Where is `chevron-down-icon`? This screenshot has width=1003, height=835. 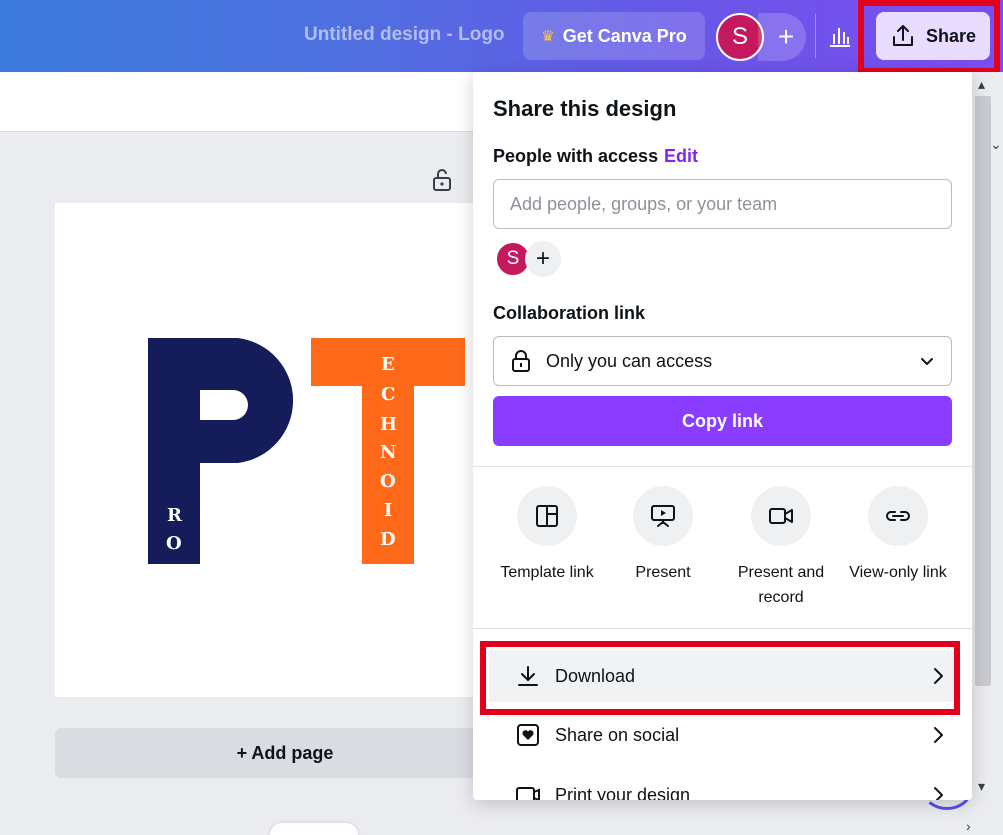 chevron-down-icon is located at coordinates (927, 361).